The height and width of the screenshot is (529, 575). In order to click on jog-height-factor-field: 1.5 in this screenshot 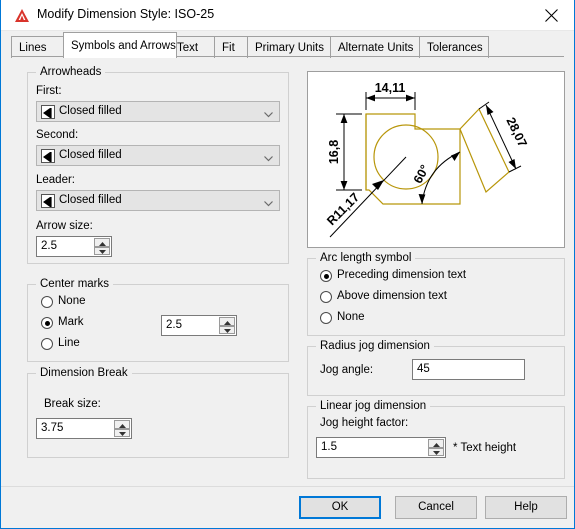, I will do `click(381, 447)`.